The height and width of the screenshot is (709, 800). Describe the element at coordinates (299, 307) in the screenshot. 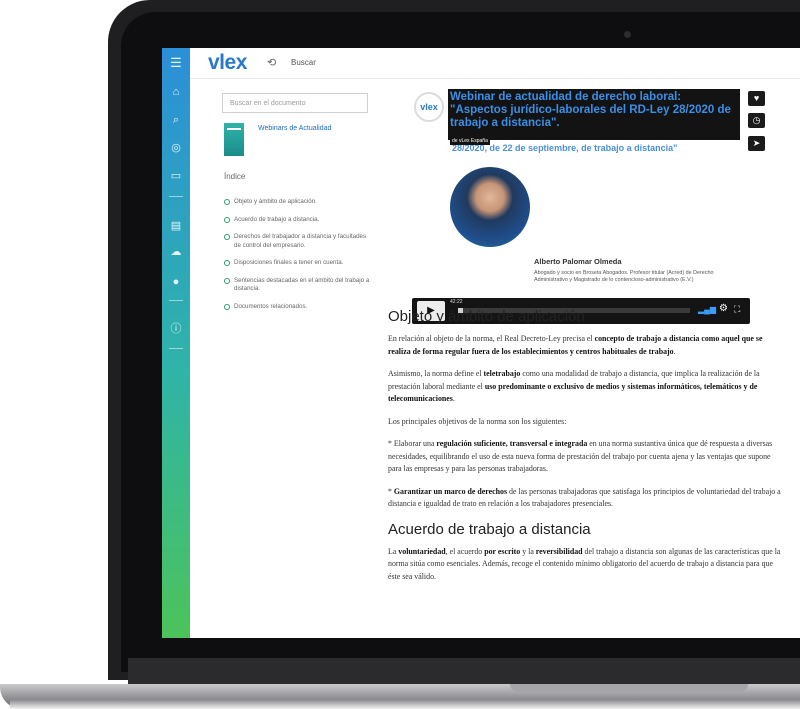

I see `index-item: Documentos relacionados.` at that location.